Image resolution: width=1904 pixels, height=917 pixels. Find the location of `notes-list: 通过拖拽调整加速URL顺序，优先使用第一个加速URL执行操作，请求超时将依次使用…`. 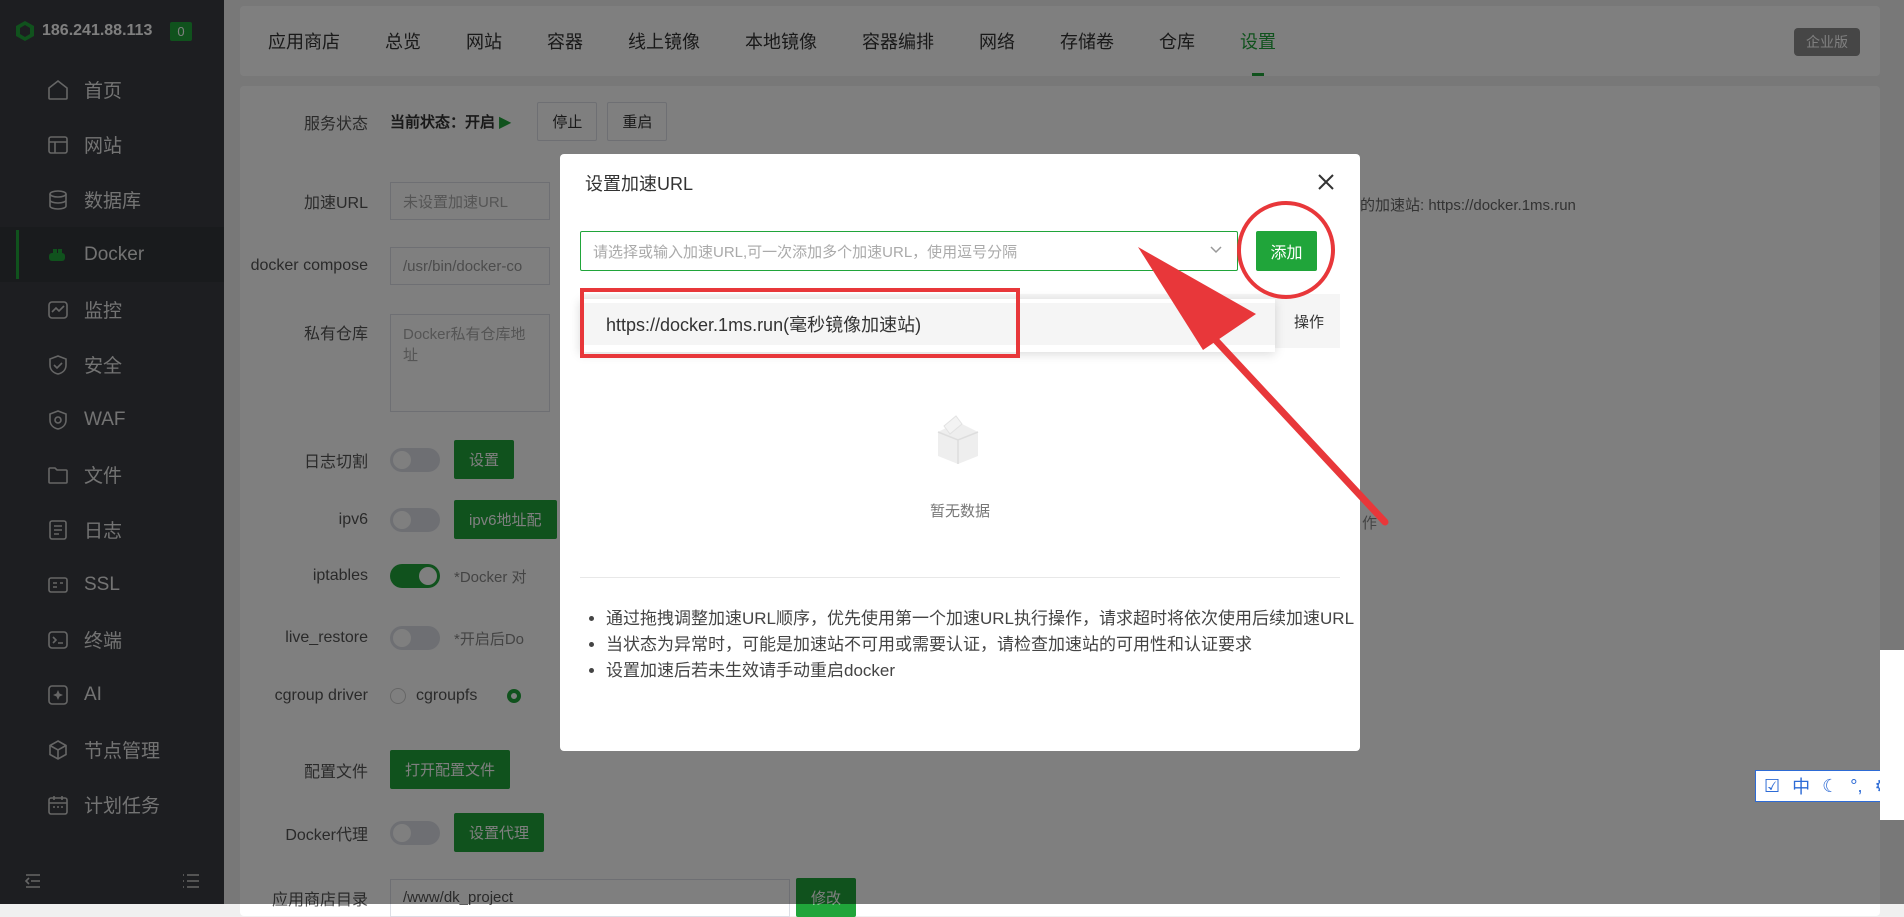

notes-list: 通过拖拽调整加速URL顺序，优先使用第一个加速URL执行操作，请求超时将依次使用… is located at coordinates (971, 645).